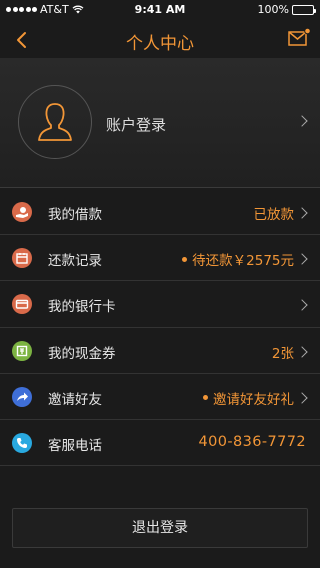 This screenshot has width=320, height=568. Describe the element at coordinates (282, 353) in the screenshot. I see `menu-value: 2张` at that location.